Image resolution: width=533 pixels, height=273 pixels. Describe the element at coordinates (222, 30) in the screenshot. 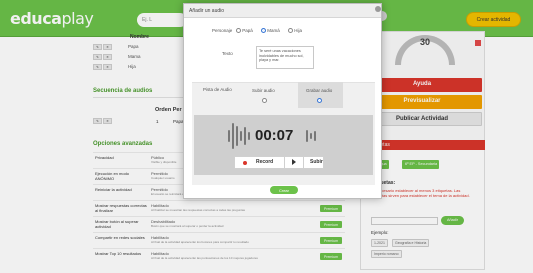

I see `character-label: Personaje` at that location.